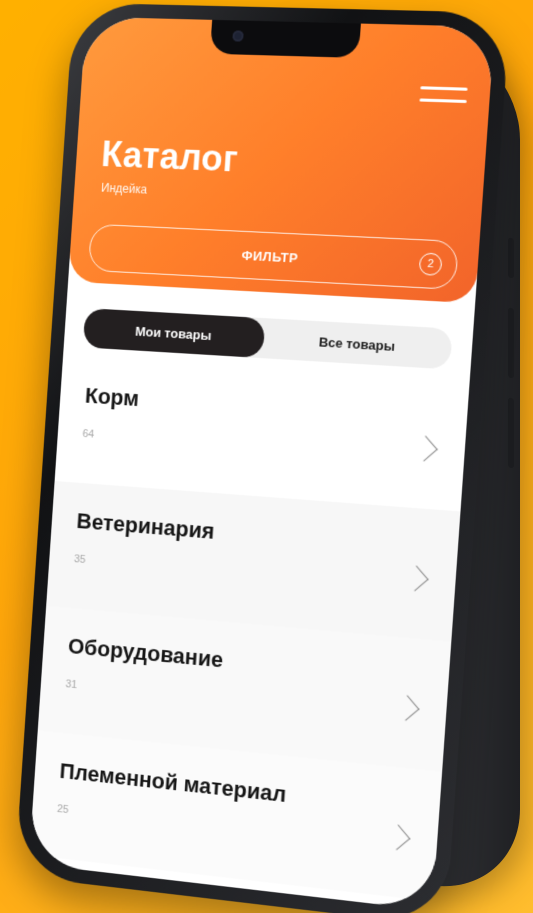  I want to click on front-camera-icon, so click(238, 36).